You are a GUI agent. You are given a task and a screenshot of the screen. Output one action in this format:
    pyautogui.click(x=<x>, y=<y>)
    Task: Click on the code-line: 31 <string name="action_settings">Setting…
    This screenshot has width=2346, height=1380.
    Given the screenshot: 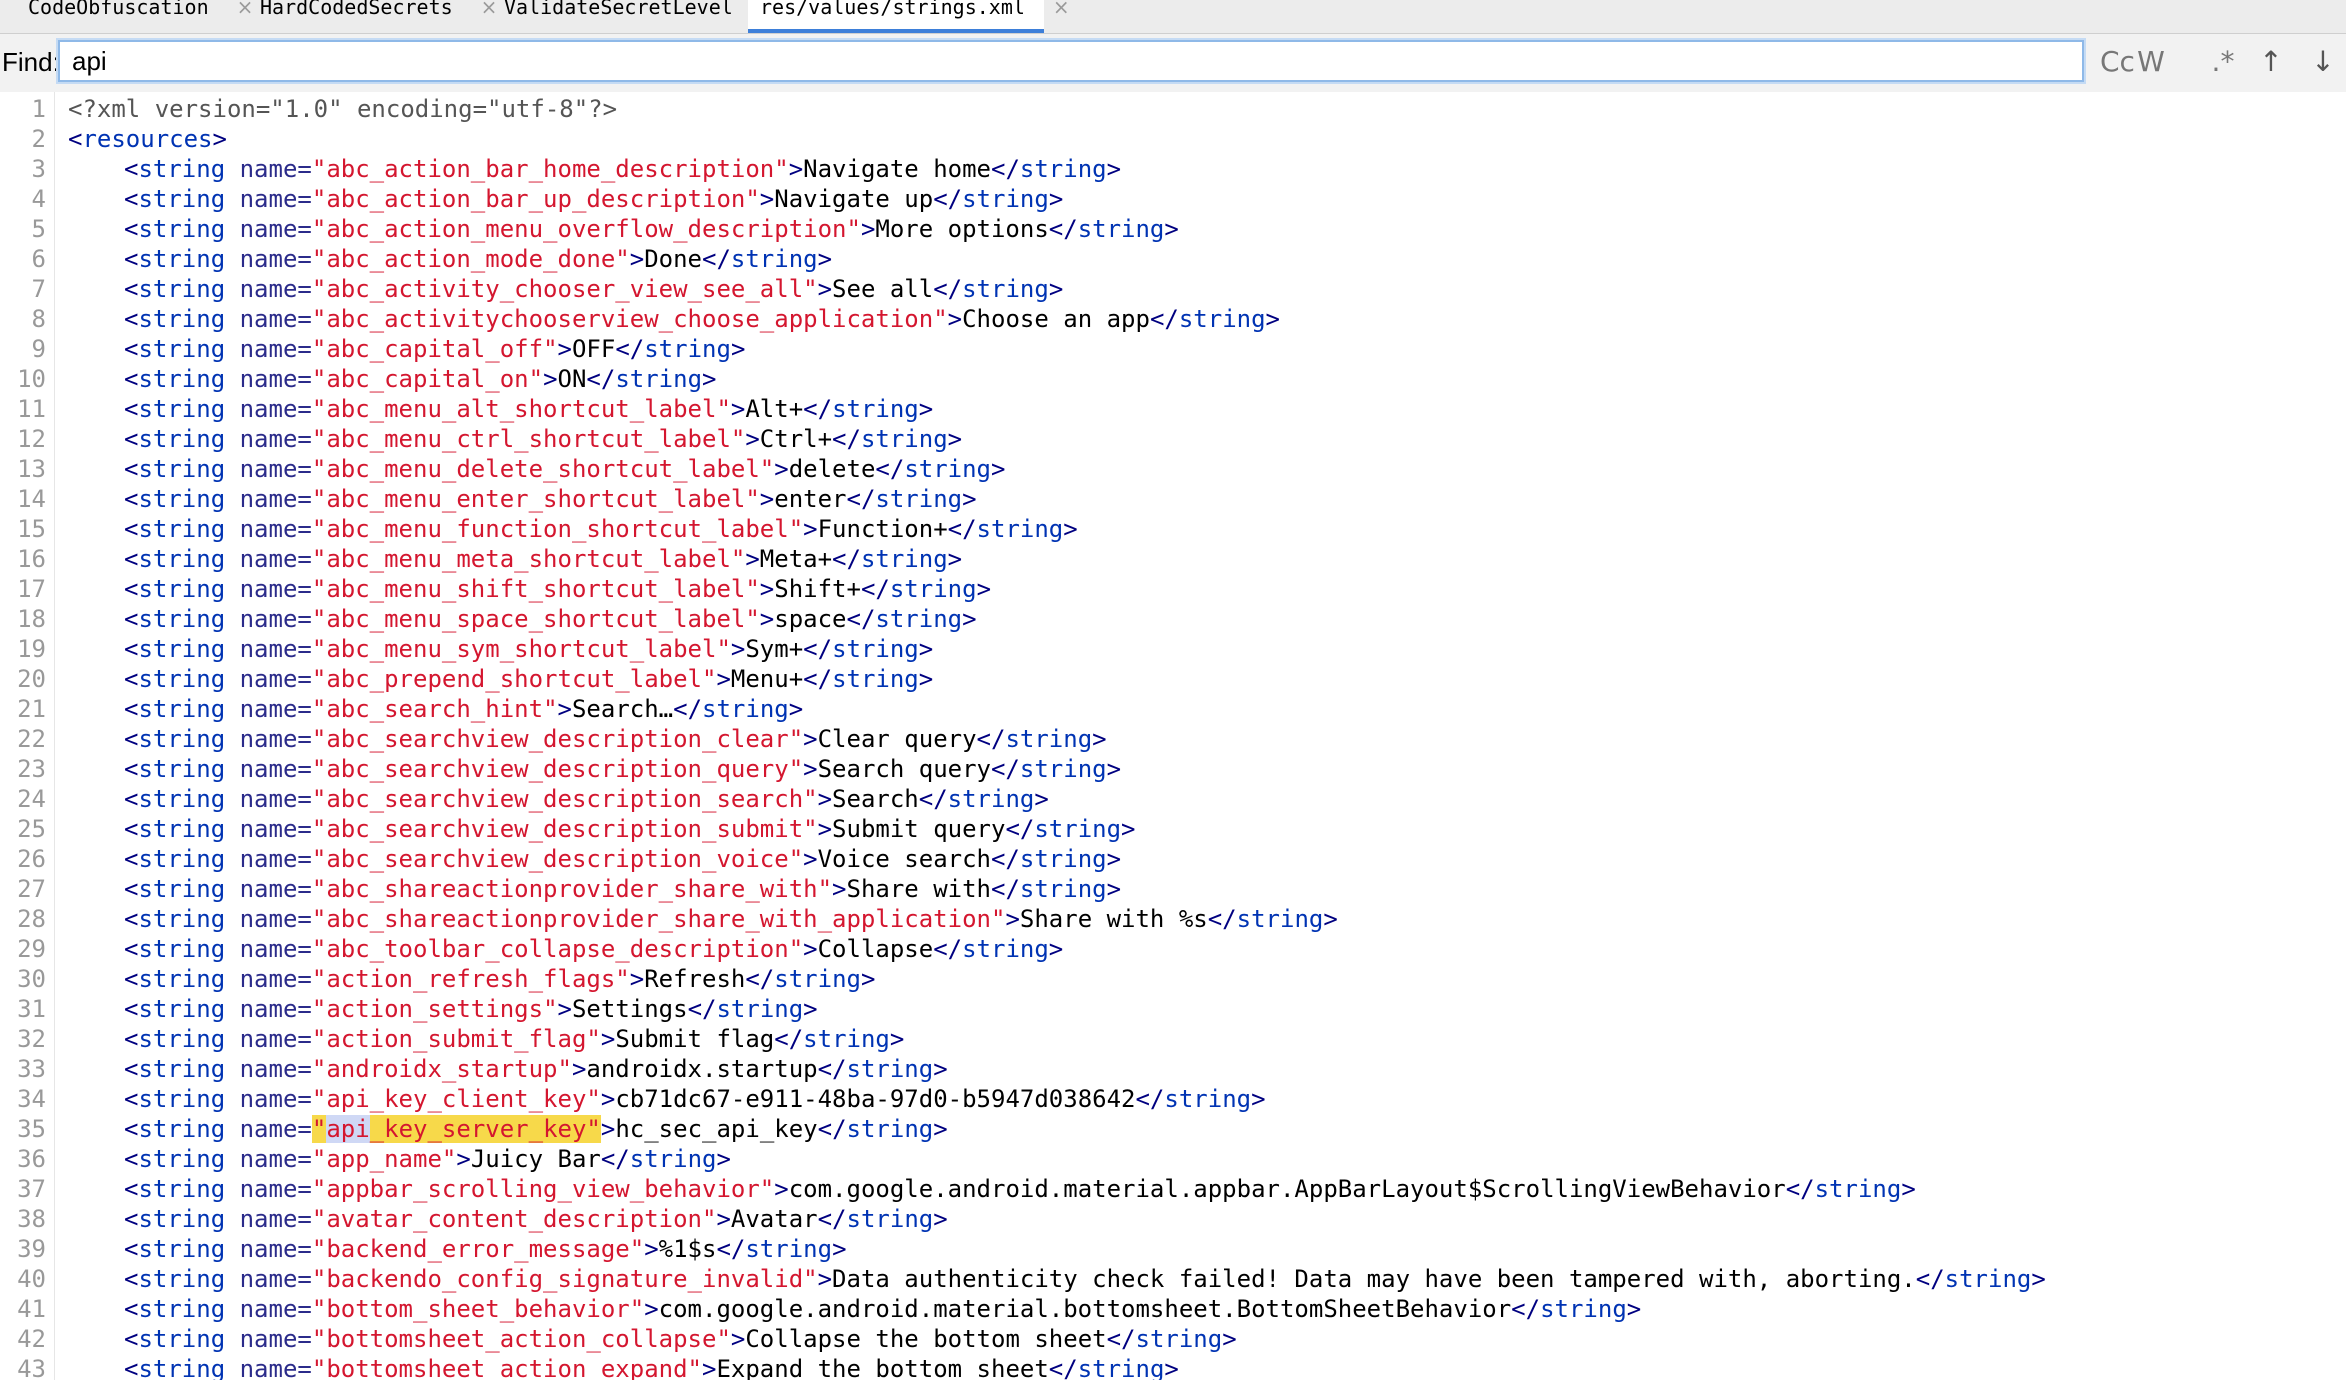 What is the action you would take?
    pyautogui.click(x=1173, y=1009)
    